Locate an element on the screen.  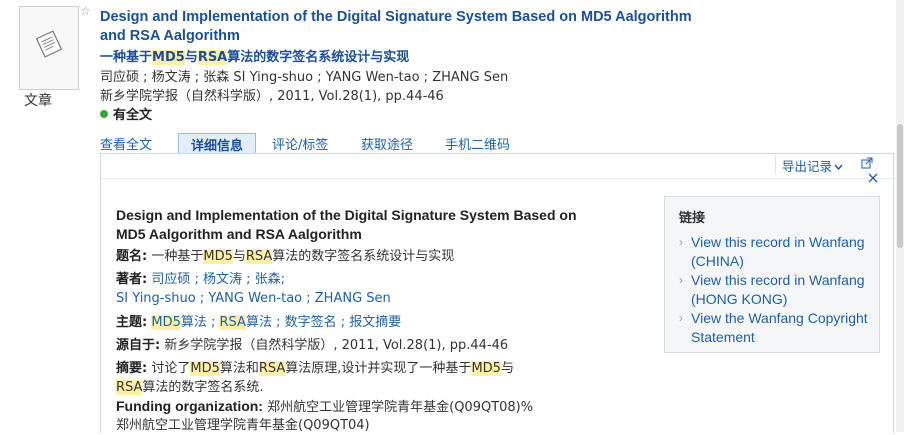
detail-row-authors: 著者: 司应硕 ; 杨文涛 ; 张森; is located at coordinates (200, 279).